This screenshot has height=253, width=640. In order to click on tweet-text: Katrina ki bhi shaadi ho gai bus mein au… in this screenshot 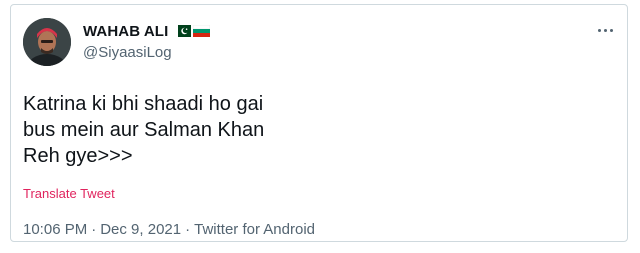, I will do `click(144, 130)`.